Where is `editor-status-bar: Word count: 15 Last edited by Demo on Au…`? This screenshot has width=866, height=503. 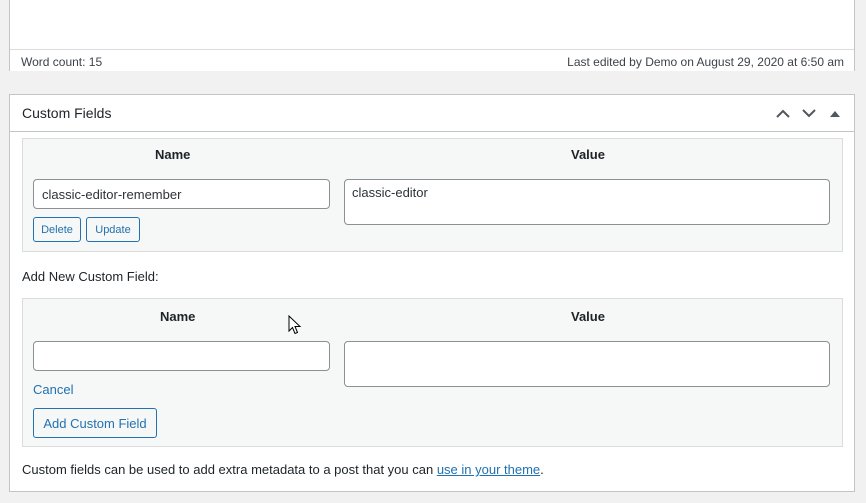
editor-status-bar: Word count: 15 Last edited by Demo on Au… is located at coordinates (432, 60).